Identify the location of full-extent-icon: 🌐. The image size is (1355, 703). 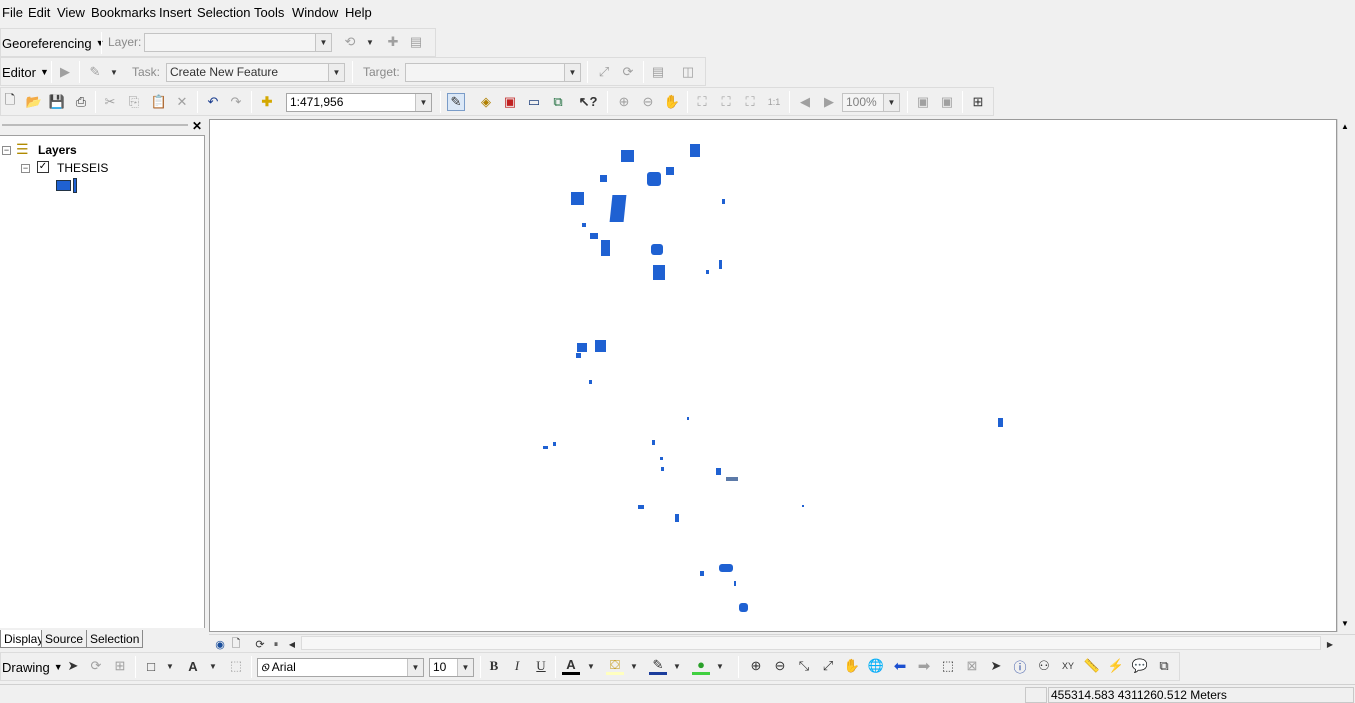
(876, 666).